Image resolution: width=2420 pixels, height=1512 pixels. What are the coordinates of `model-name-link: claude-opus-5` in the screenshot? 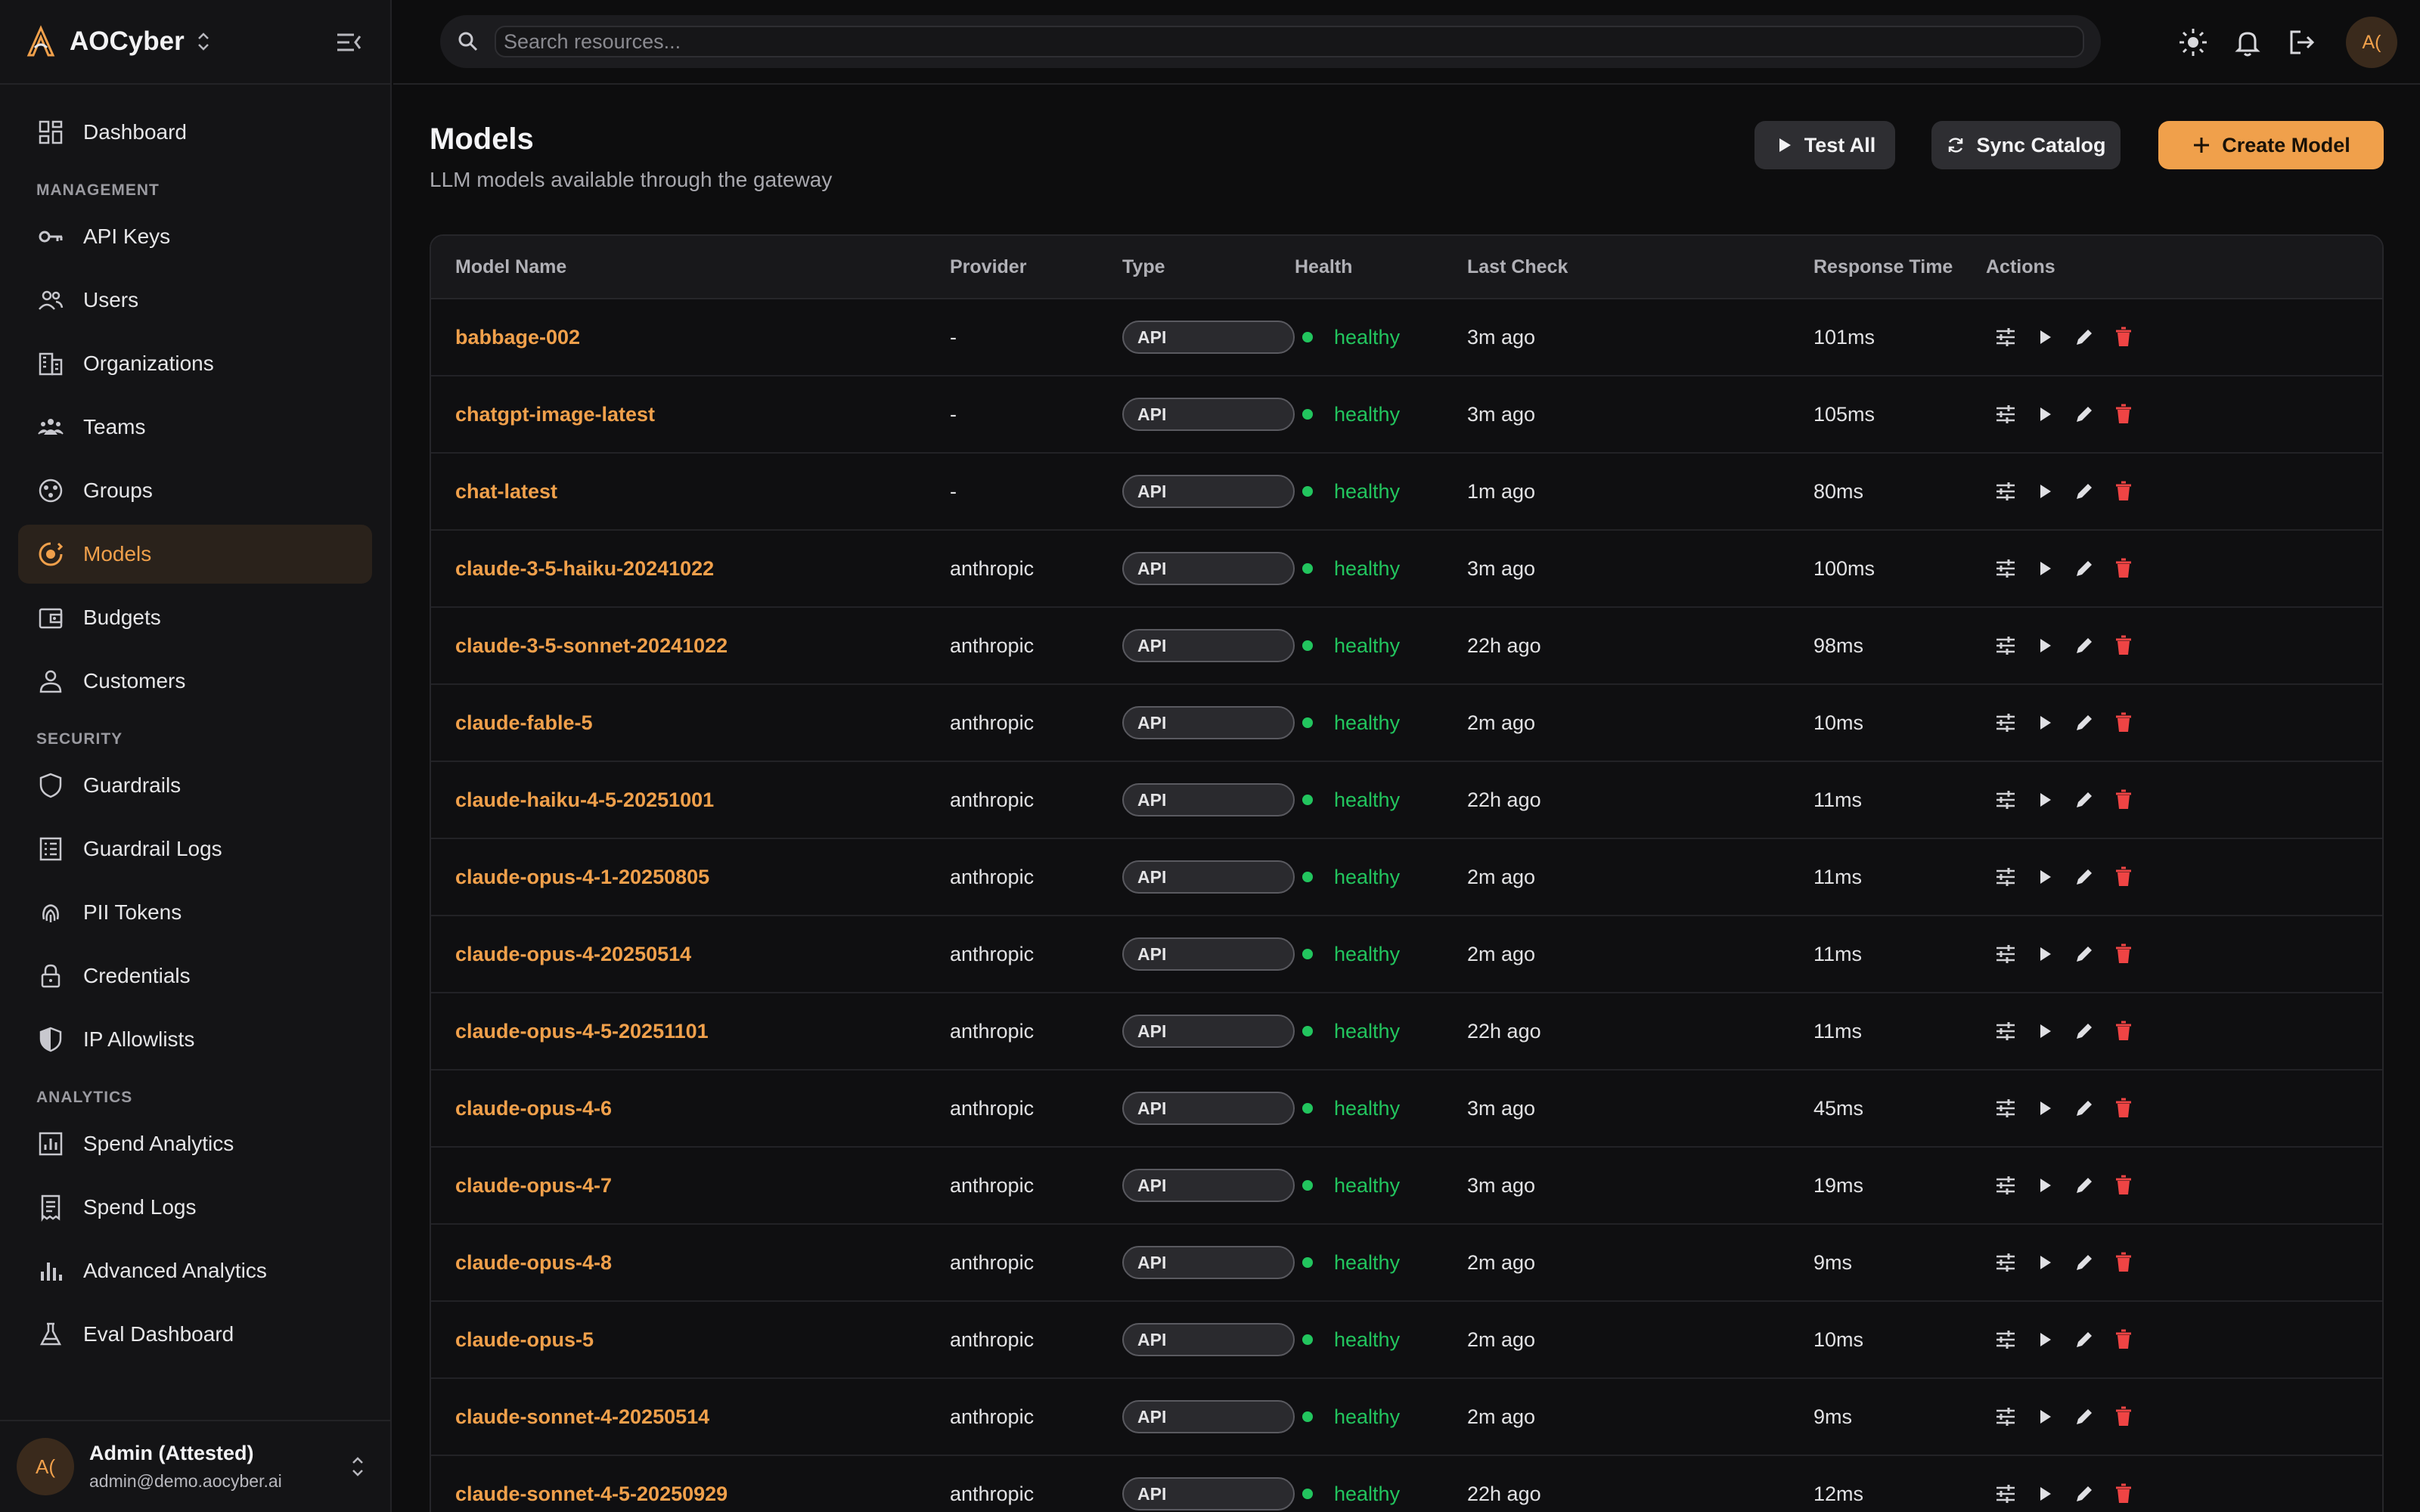 It's located at (690, 1340).